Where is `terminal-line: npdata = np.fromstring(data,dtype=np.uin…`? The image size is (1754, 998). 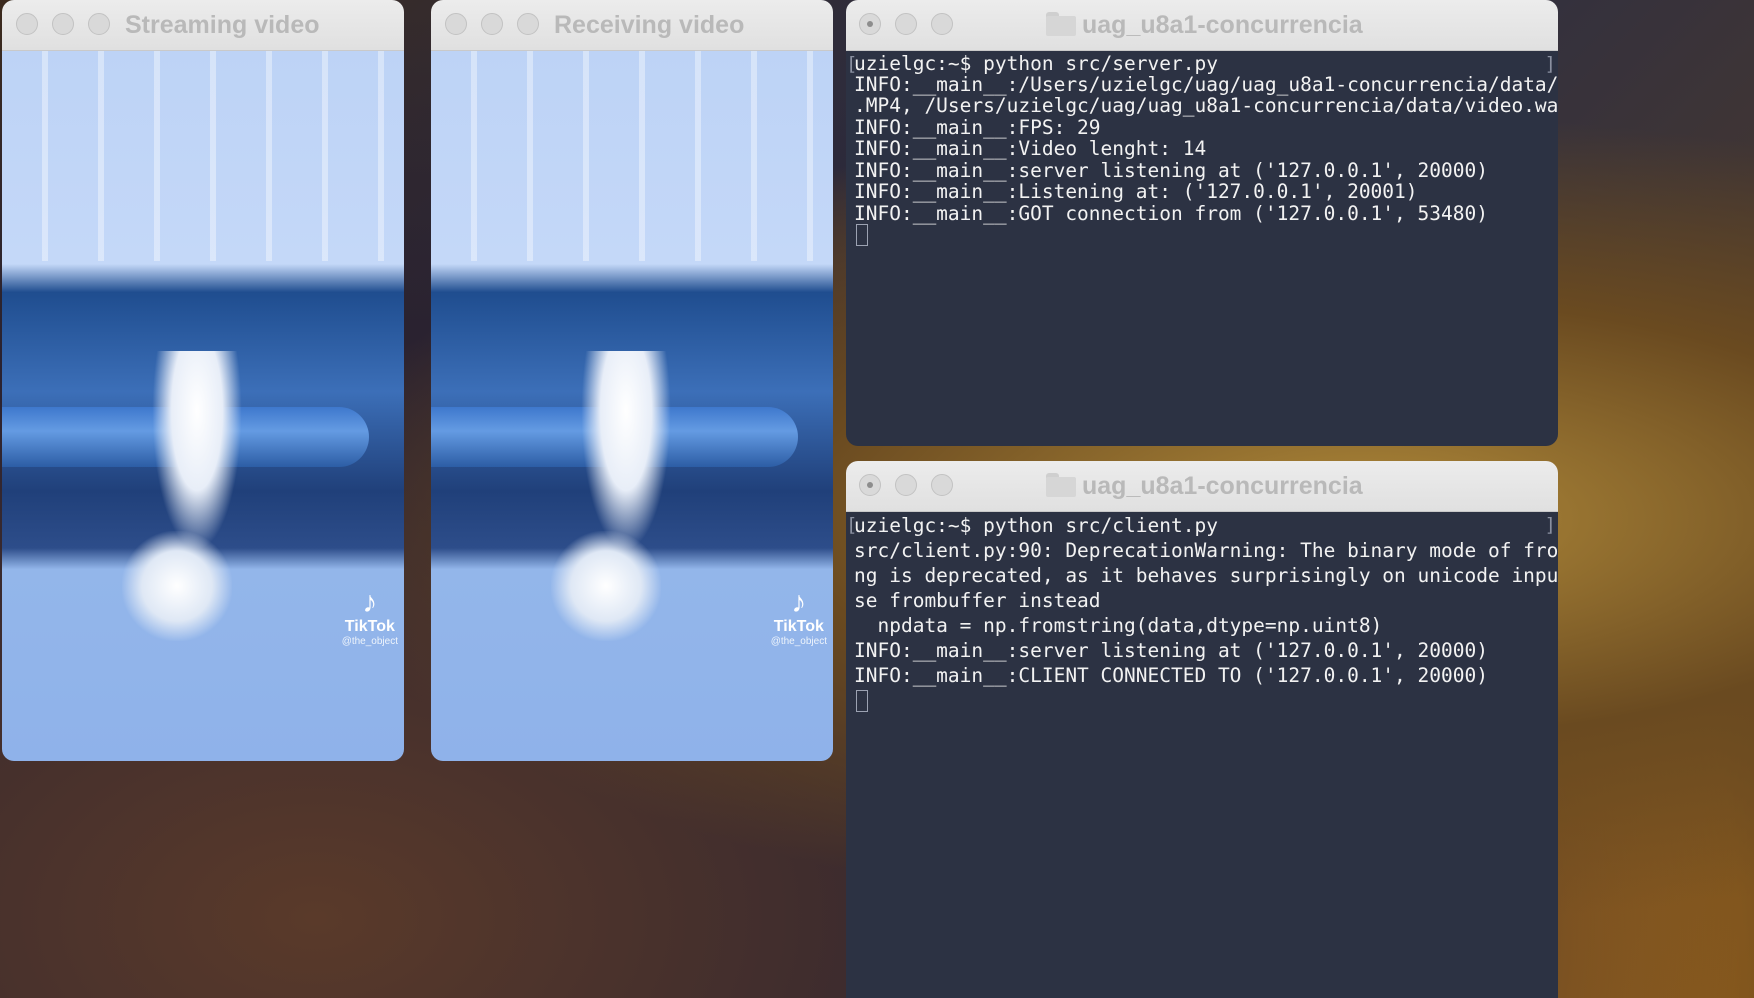
terminal-line: npdata = np.fromstring(data,dtype=np.uin… is located at coordinates (1118, 625).